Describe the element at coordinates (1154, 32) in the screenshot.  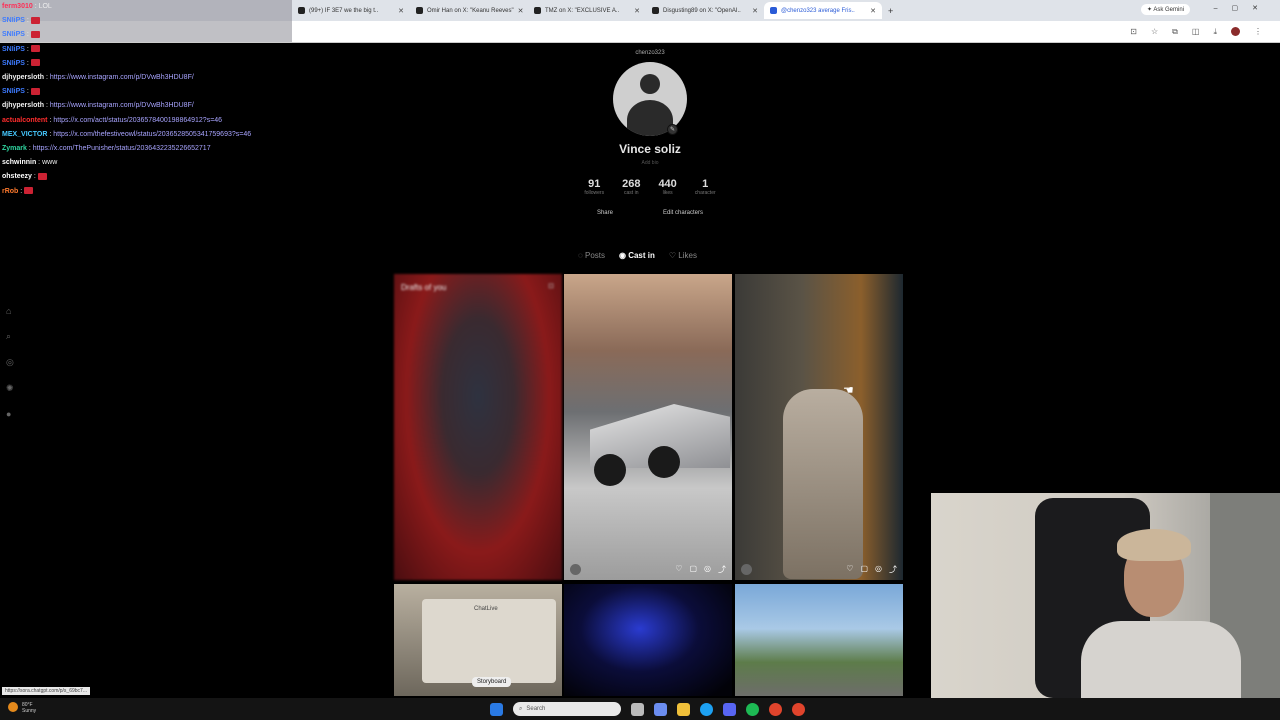
I see `bookmark-star-icon: ☆` at that location.